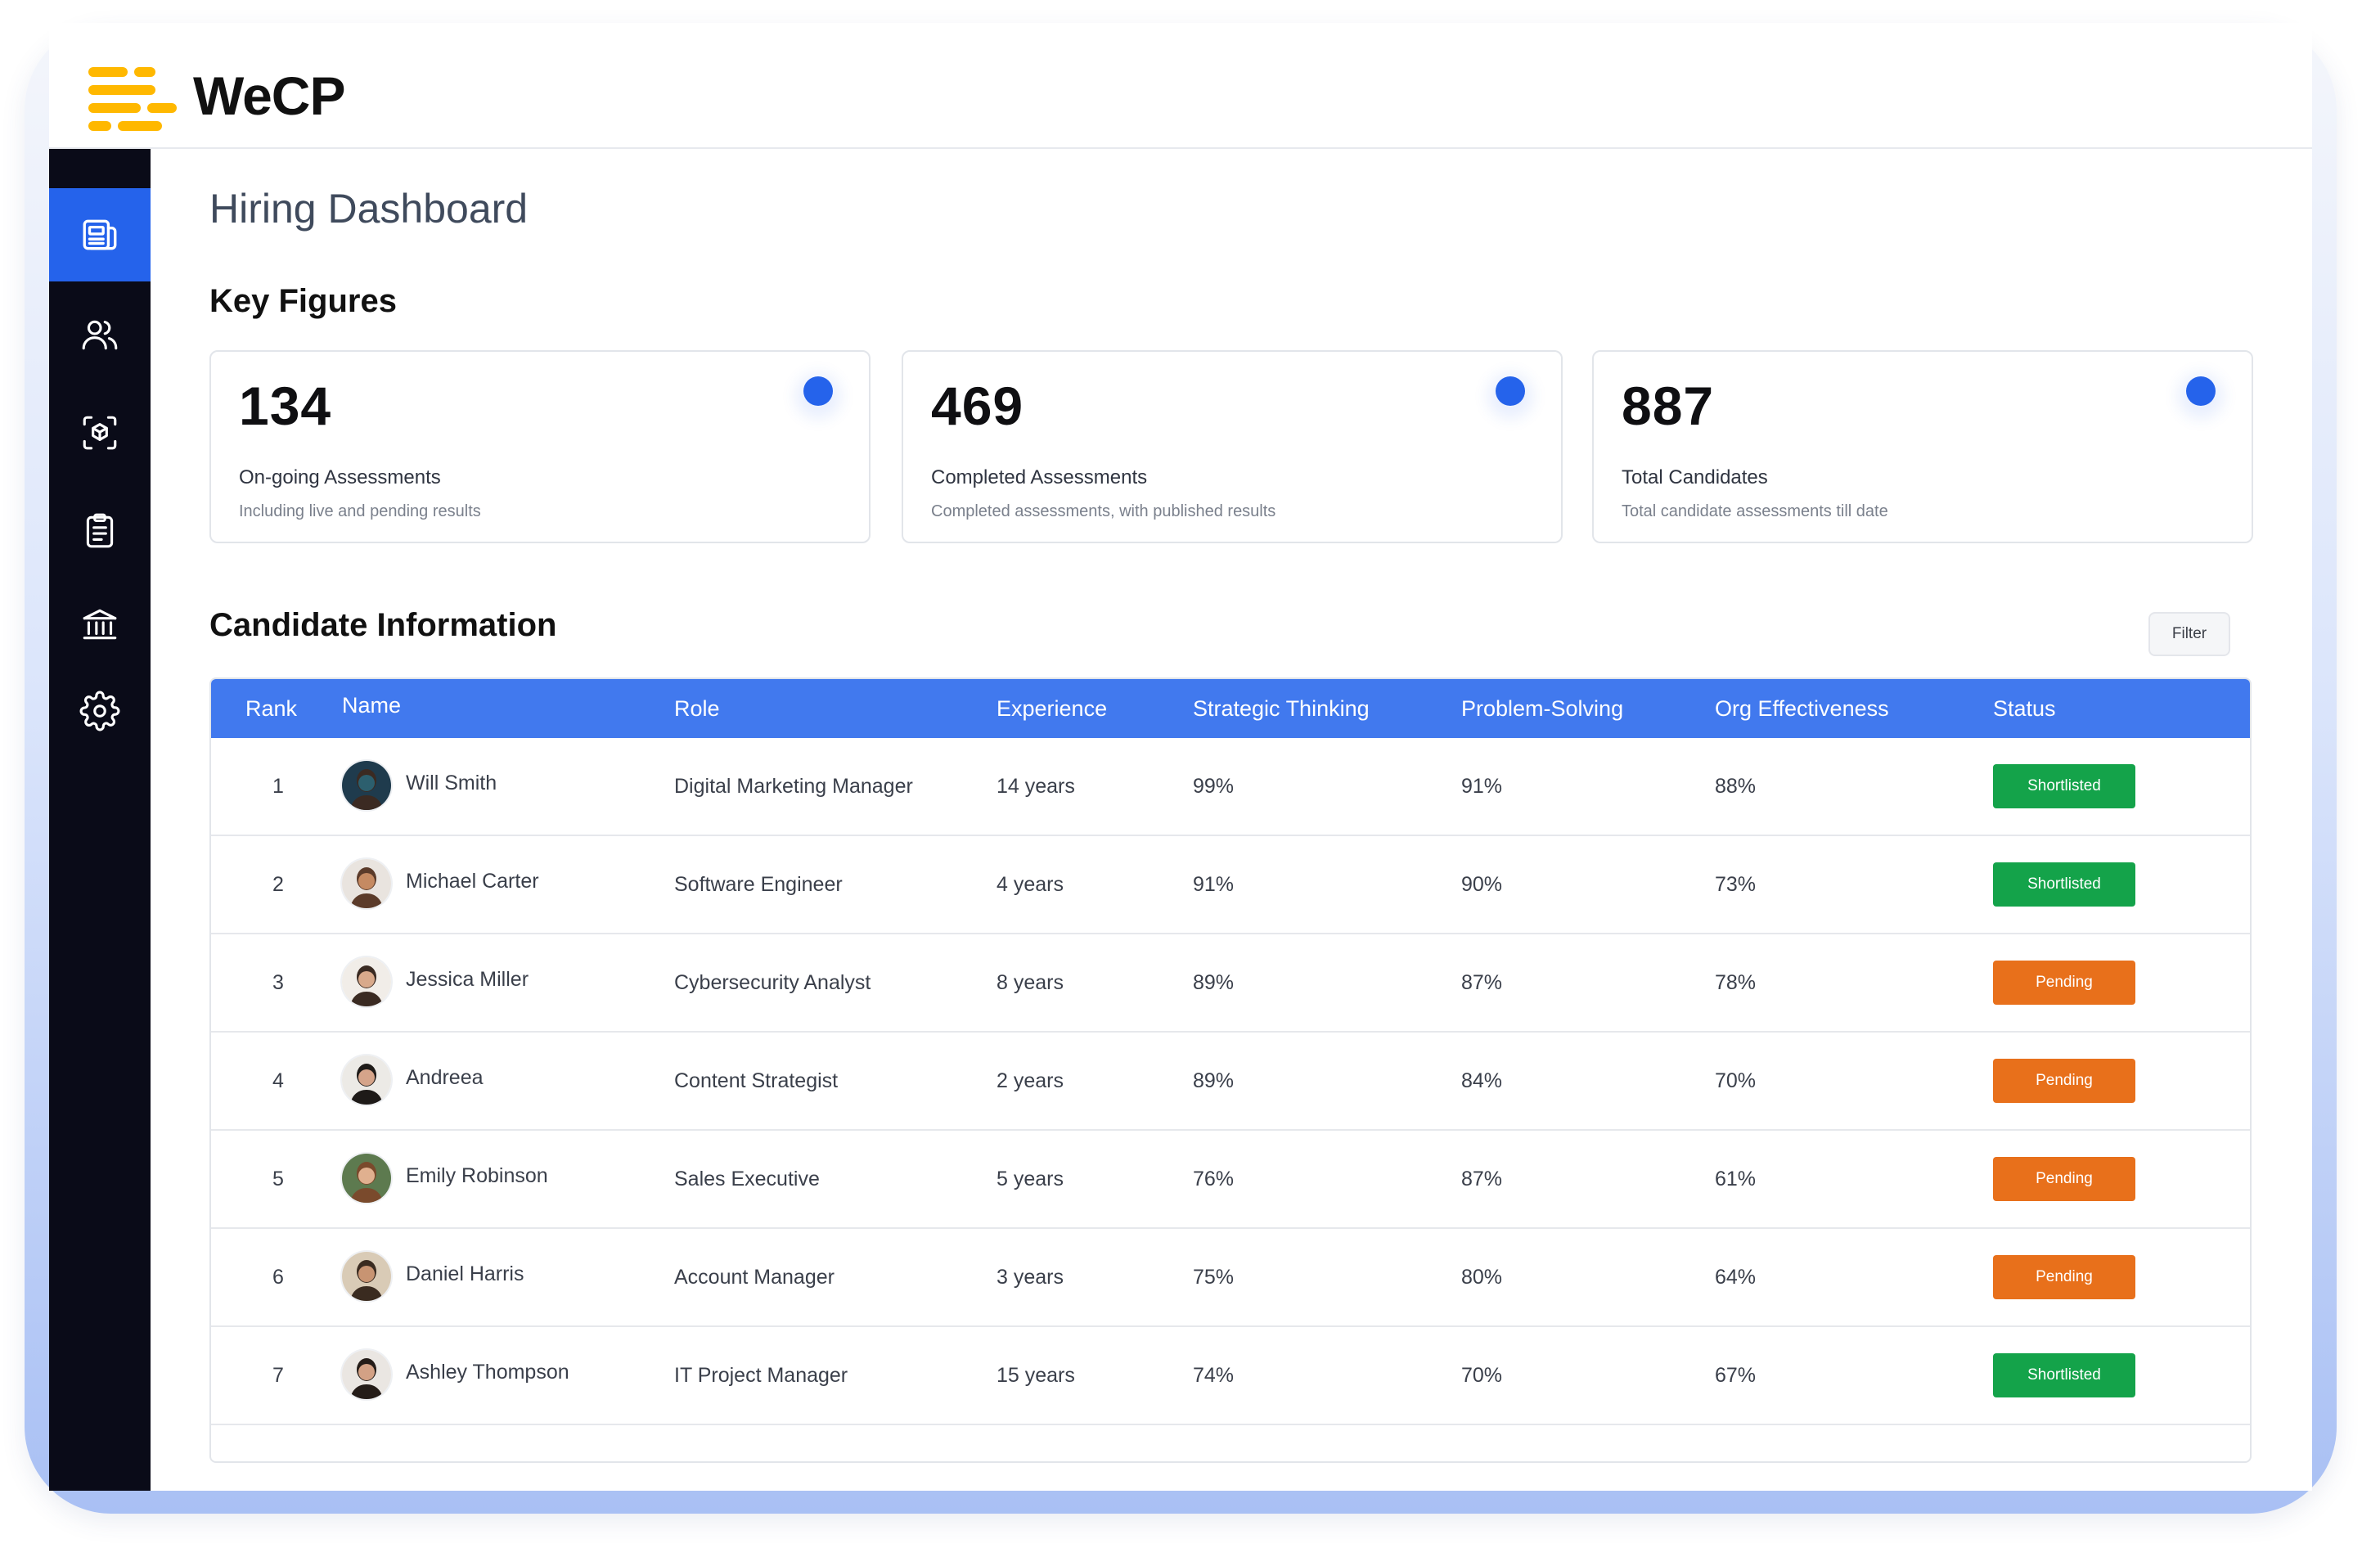 The width and height of the screenshot is (2380, 1557). I want to click on cell-experience: 8 years, so click(1030, 983).